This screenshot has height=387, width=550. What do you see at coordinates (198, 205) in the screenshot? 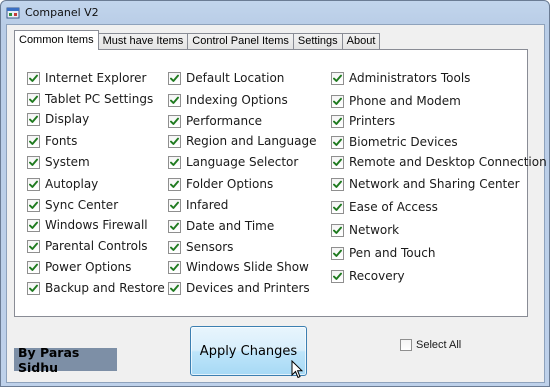
I see `checkbox-infared: Infared` at bounding box center [198, 205].